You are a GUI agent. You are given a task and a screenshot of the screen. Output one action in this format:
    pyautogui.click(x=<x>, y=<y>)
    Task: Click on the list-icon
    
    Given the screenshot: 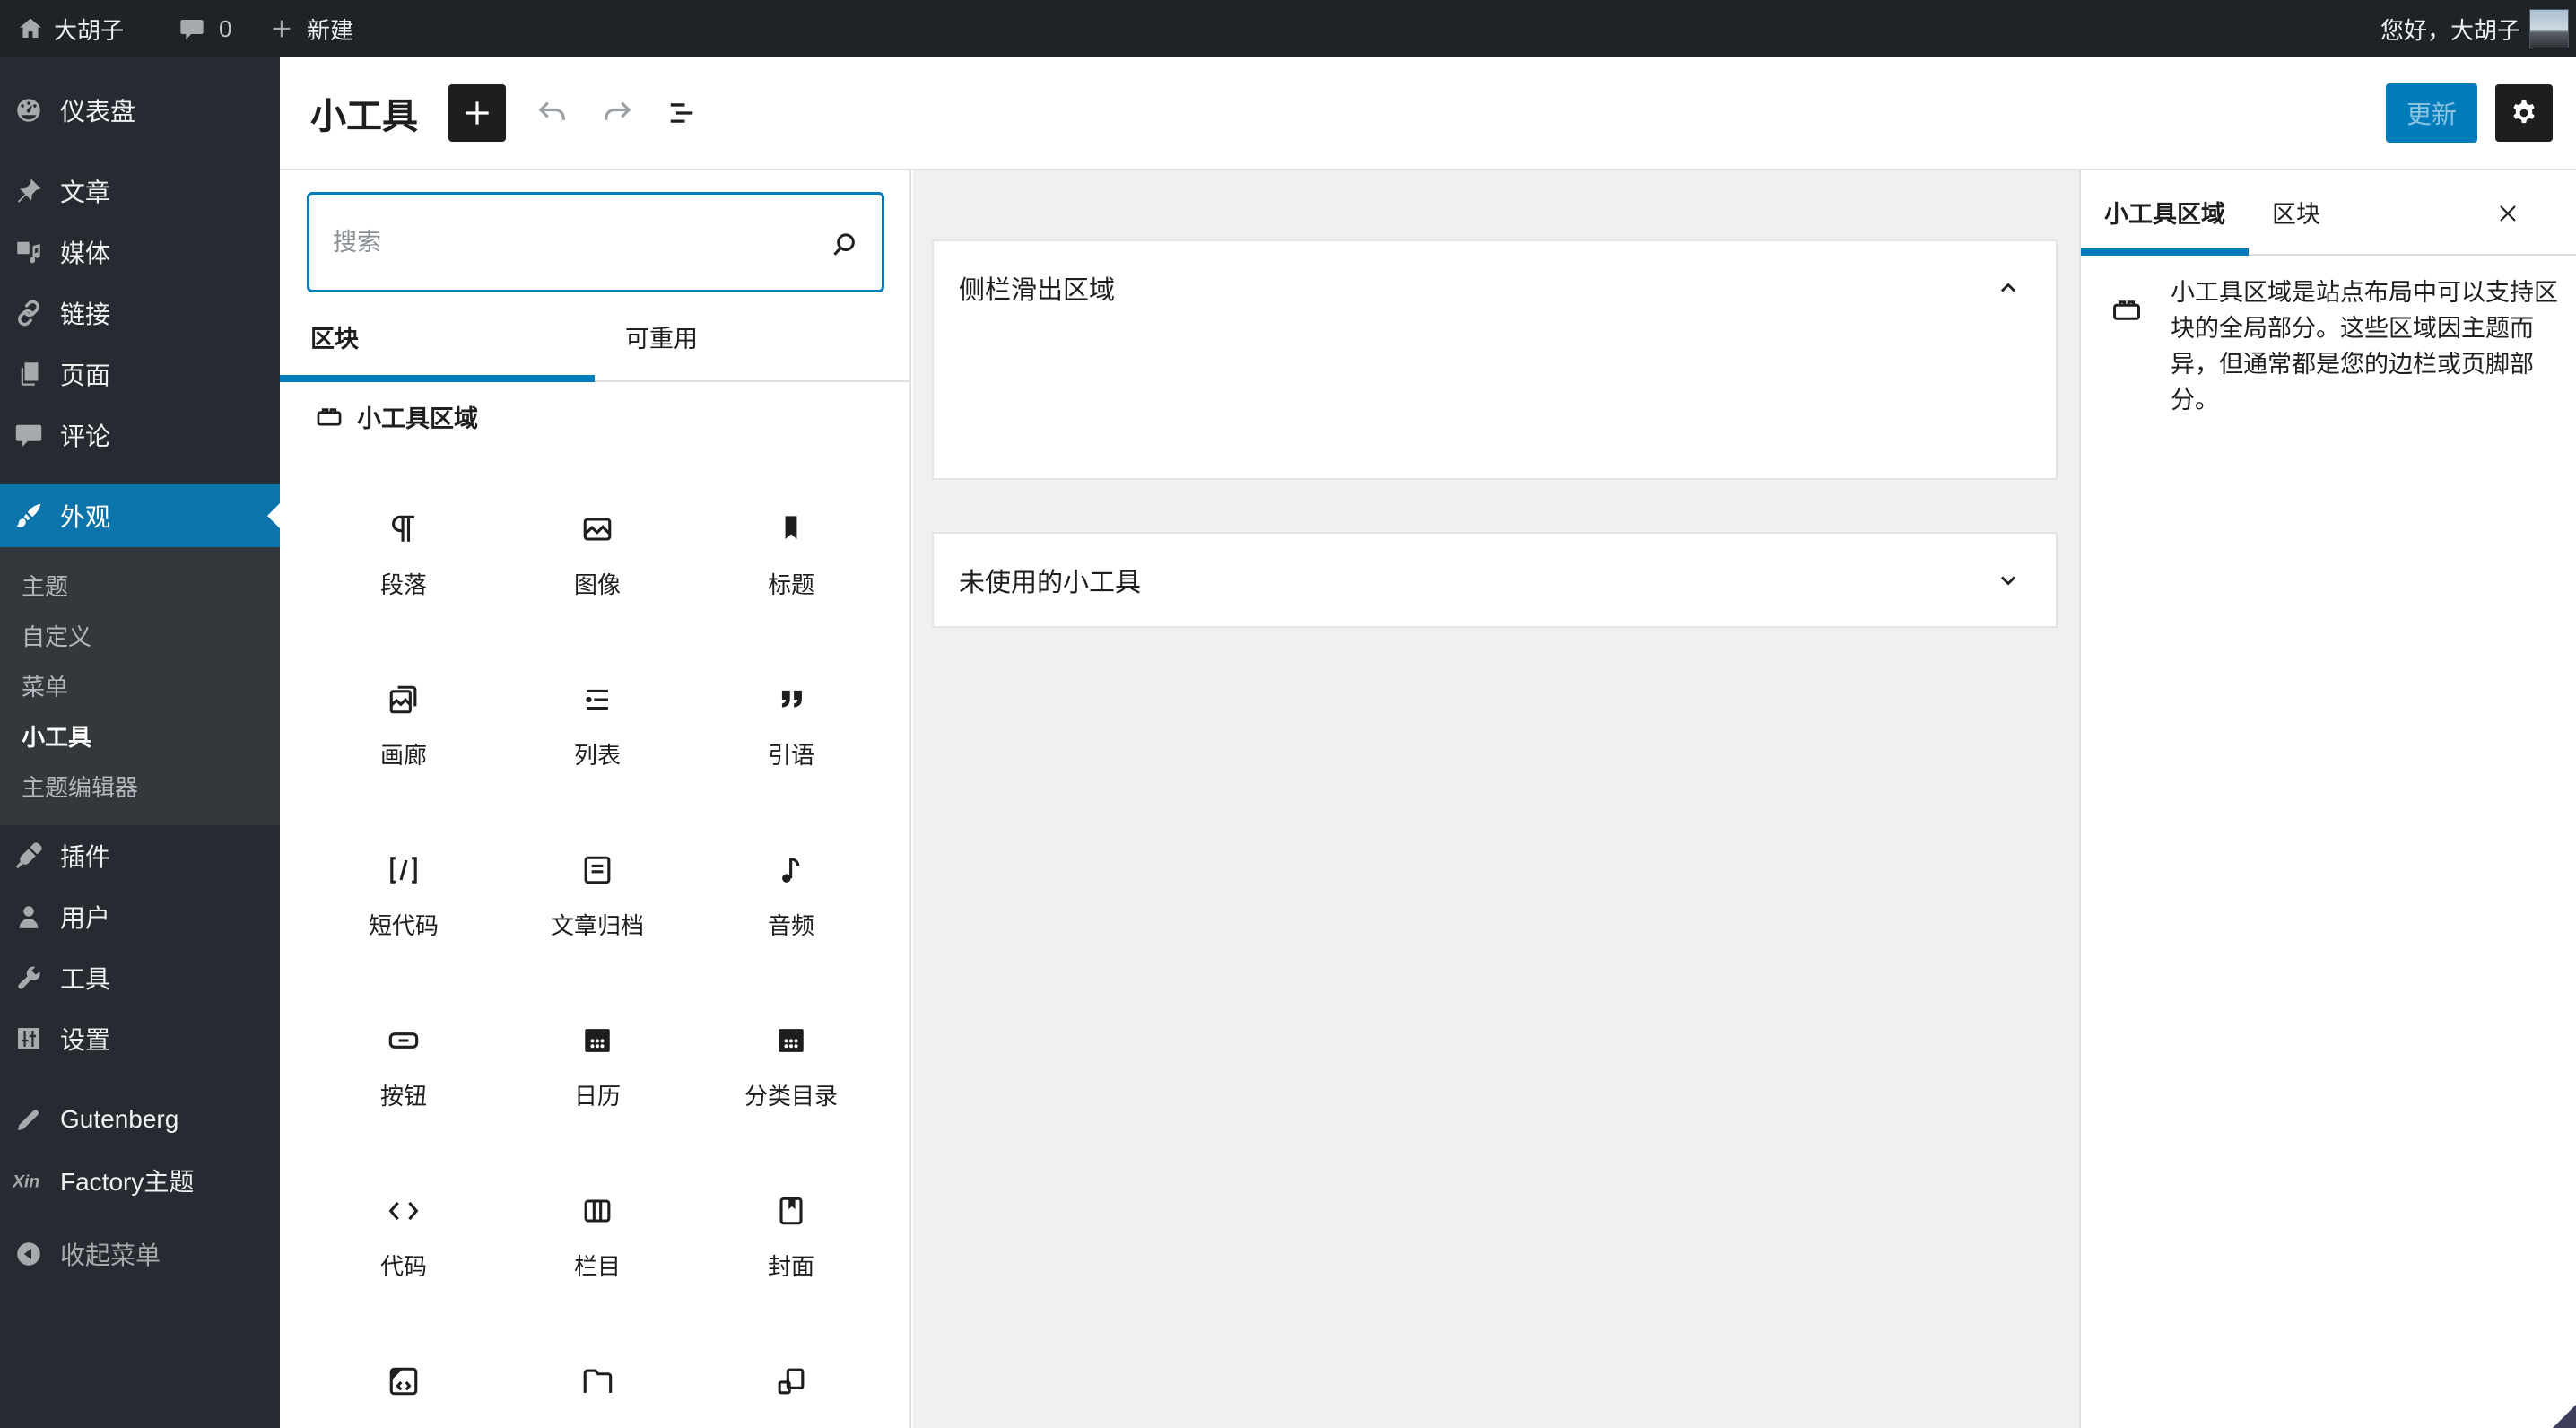 What is the action you would take?
    pyautogui.click(x=597, y=699)
    